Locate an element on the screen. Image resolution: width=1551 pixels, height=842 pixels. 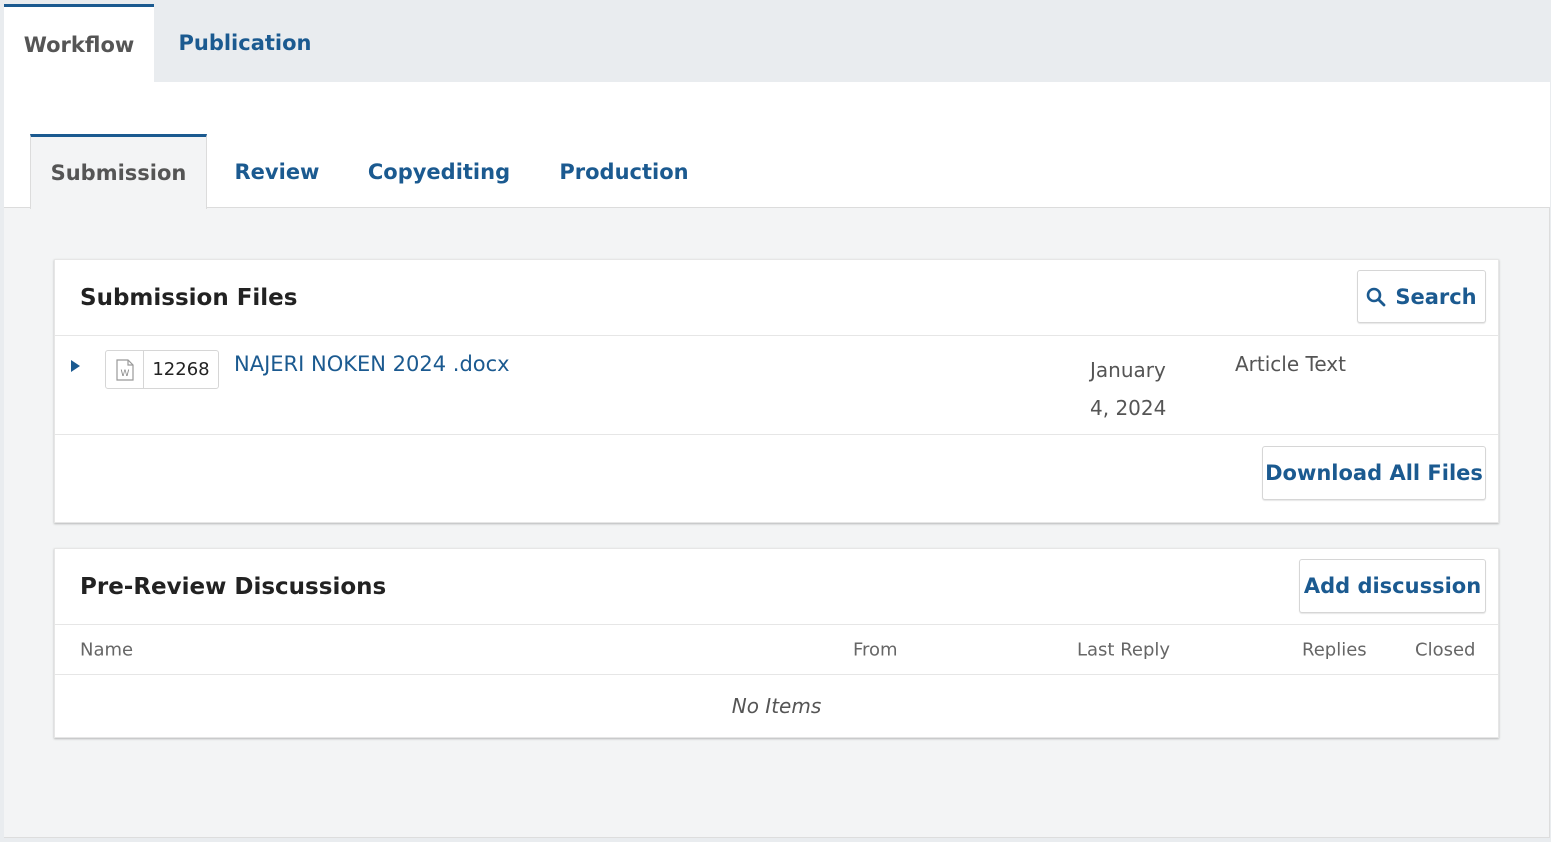
tab-publication: Publication is located at coordinates (245, 43).